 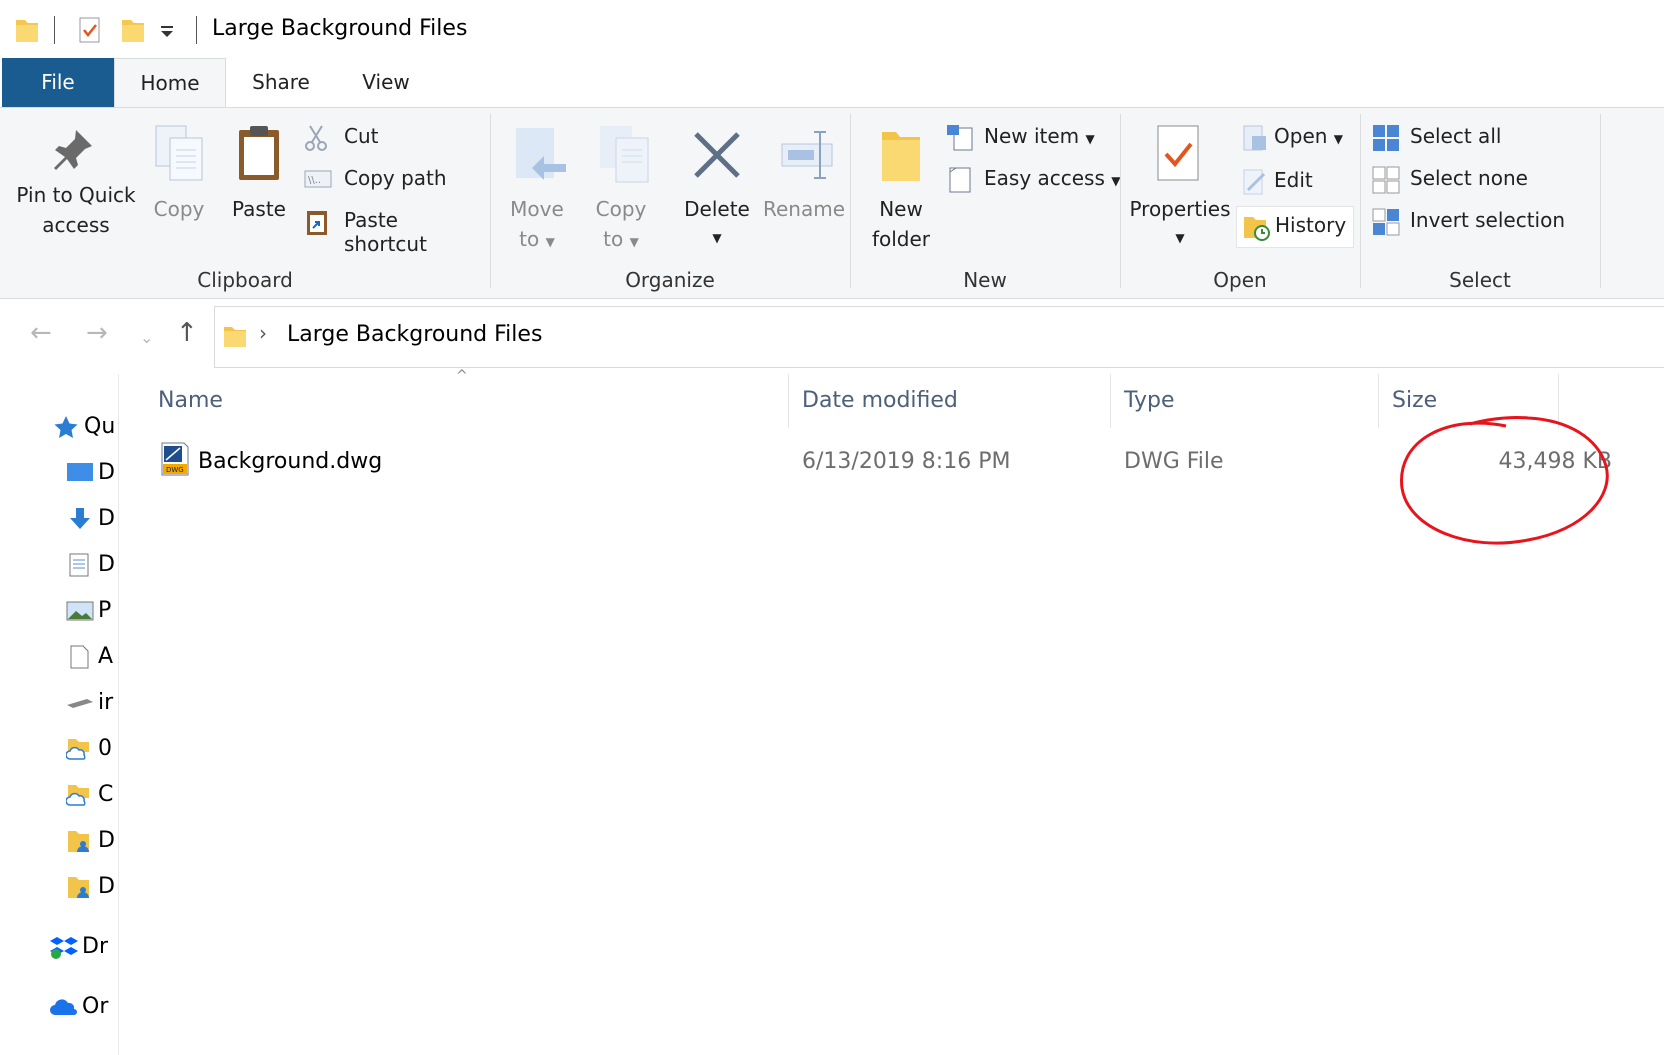 What do you see at coordinates (1254, 138) in the screenshot?
I see `open-icon` at bounding box center [1254, 138].